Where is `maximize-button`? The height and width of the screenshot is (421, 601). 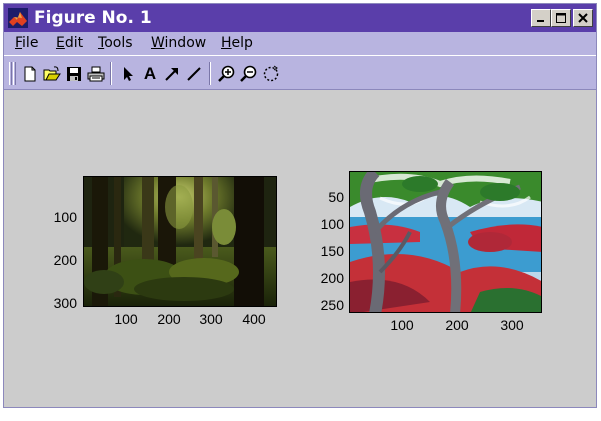
maximize-button is located at coordinates (561, 18).